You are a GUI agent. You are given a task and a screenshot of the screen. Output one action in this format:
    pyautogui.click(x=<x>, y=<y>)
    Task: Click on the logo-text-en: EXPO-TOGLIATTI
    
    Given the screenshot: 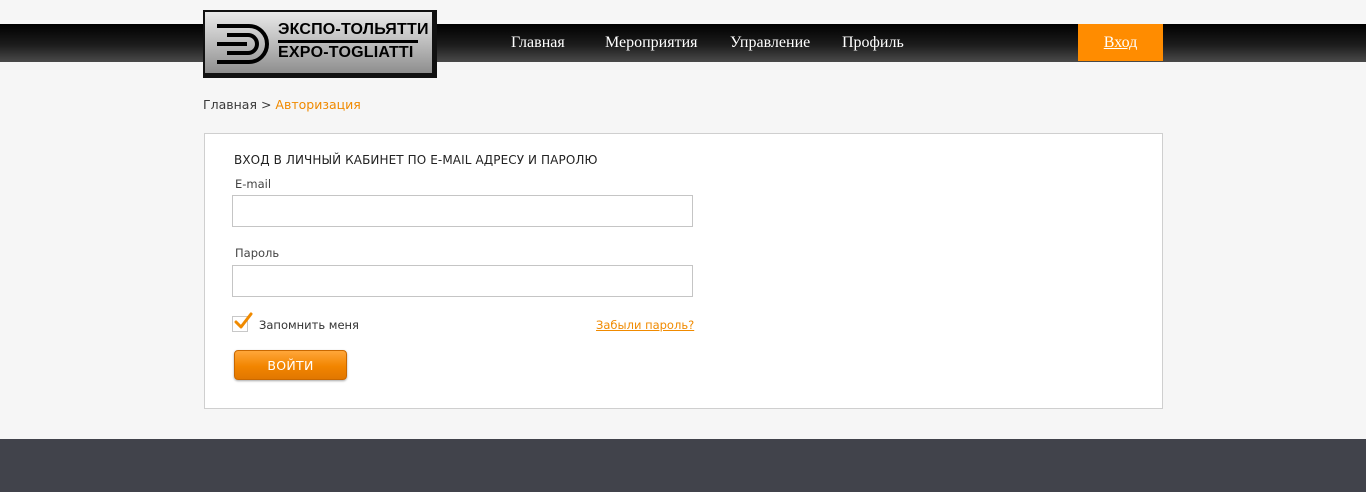 What is the action you would take?
    pyautogui.click(x=346, y=52)
    